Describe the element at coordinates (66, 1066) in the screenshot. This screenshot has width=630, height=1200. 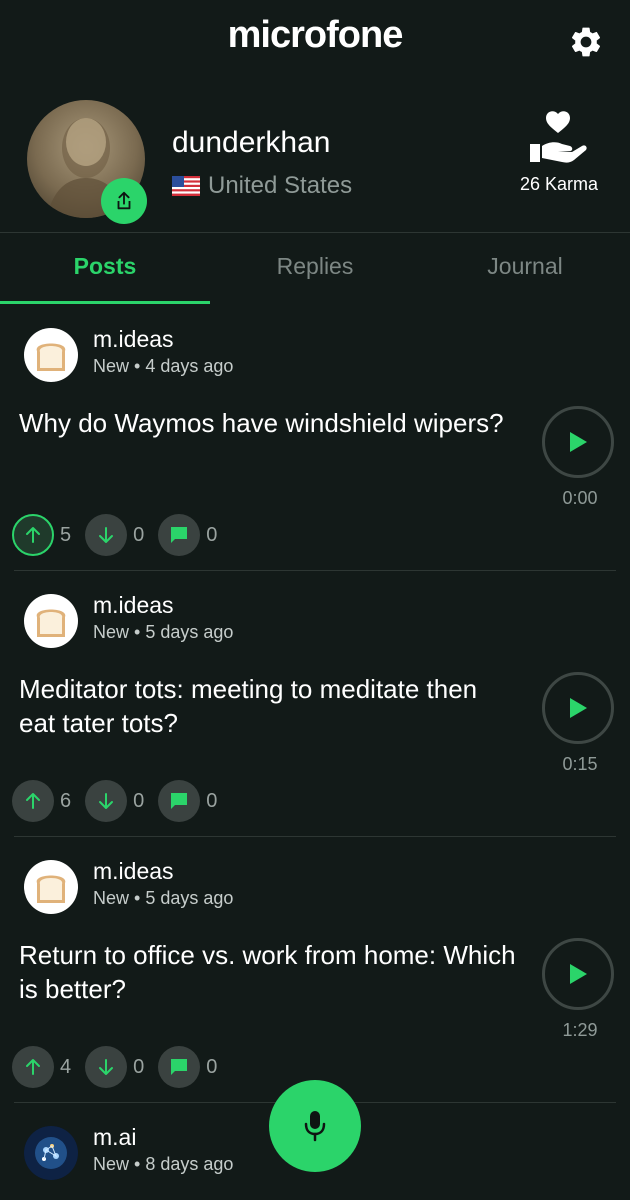
I see `upvote-count: 4` at that location.